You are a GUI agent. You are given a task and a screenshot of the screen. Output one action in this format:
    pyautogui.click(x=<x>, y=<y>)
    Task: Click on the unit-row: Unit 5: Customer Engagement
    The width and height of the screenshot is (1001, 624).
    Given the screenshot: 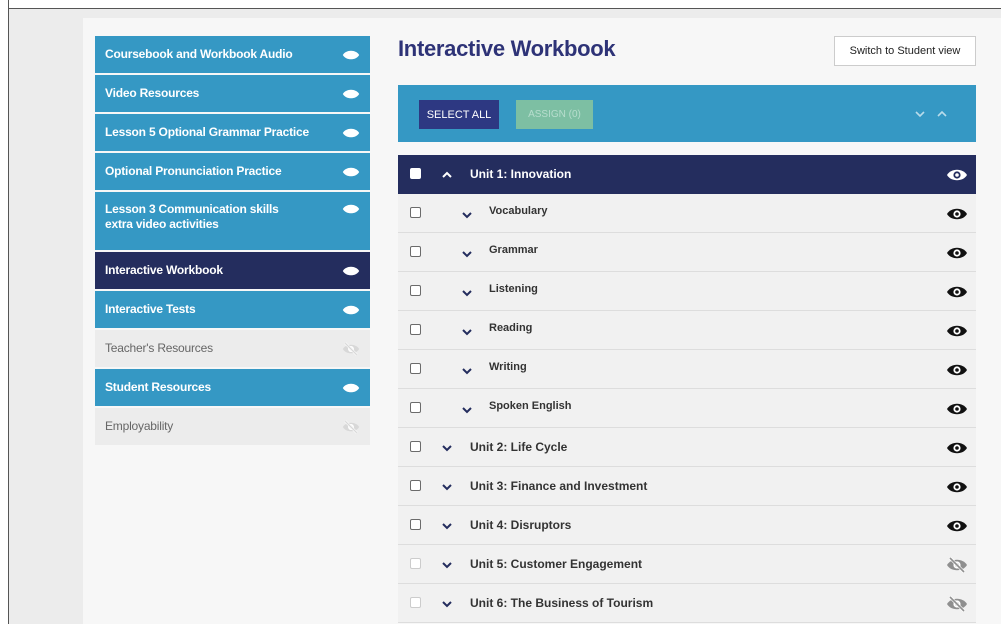 What is the action you would take?
    pyautogui.click(x=687, y=564)
    